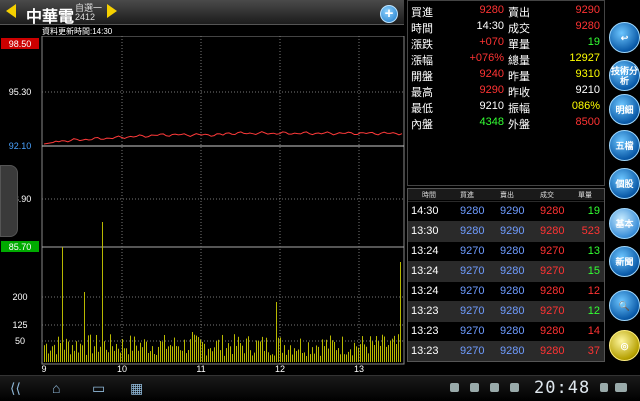 The image size is (640, 401). I want to click on price-bottom-label: 85.70, so click(20, 247).